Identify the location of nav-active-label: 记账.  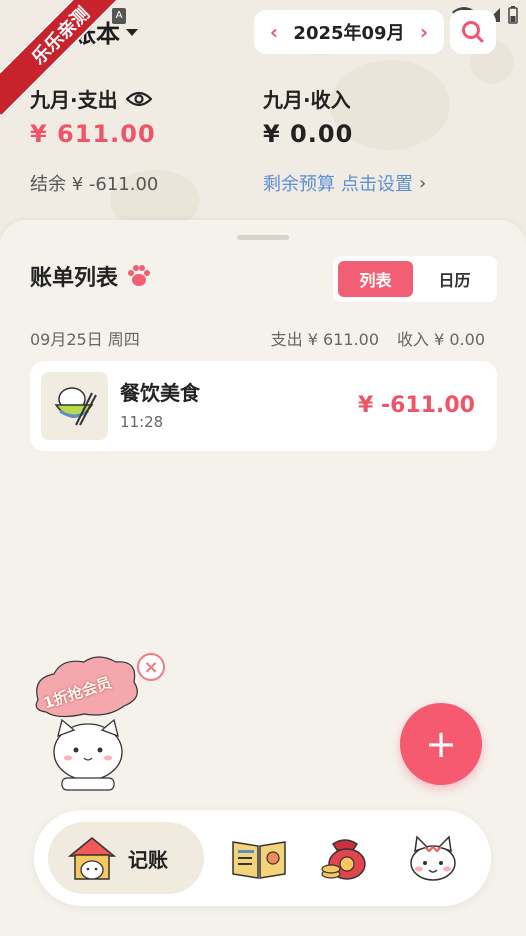
(148, 859).